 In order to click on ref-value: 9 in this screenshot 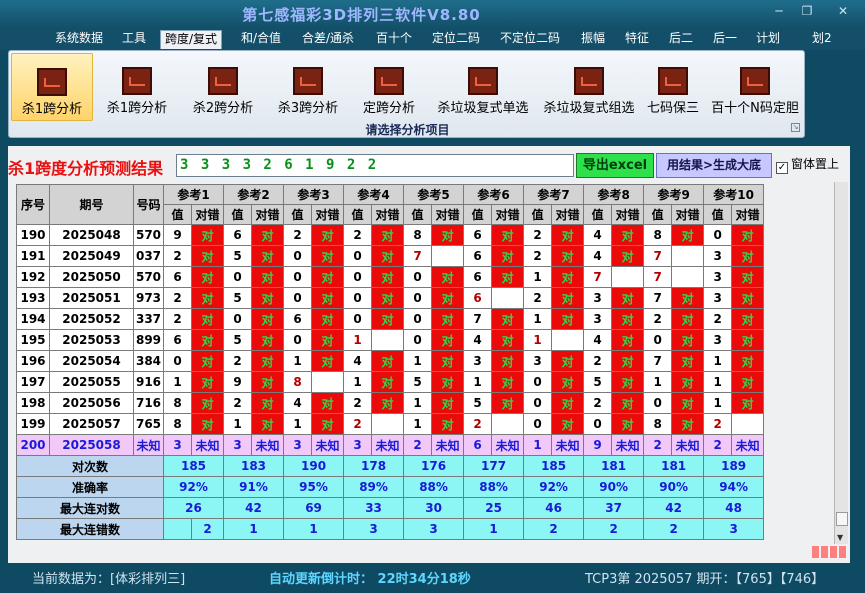, I will do `click(177, 235)`.